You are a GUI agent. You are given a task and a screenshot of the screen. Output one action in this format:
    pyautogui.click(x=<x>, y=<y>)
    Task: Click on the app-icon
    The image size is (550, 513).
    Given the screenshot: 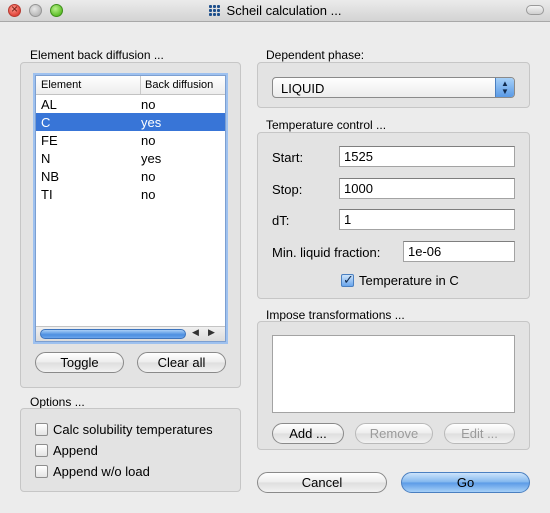 What is the action you would take?
    pyautogui.click(x=214, y=11)
    